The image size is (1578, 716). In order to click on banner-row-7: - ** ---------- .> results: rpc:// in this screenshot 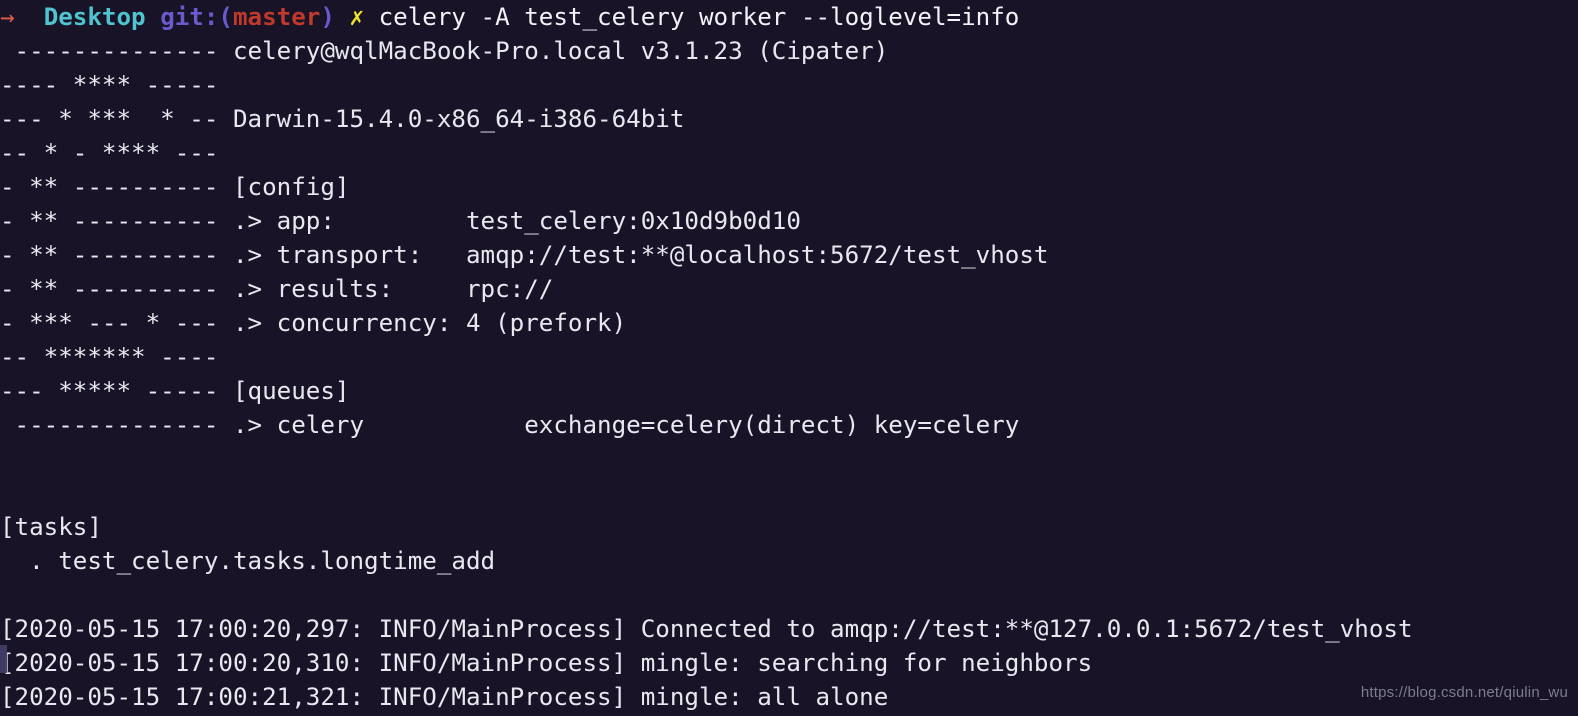, I will do `click(789, 289)`.